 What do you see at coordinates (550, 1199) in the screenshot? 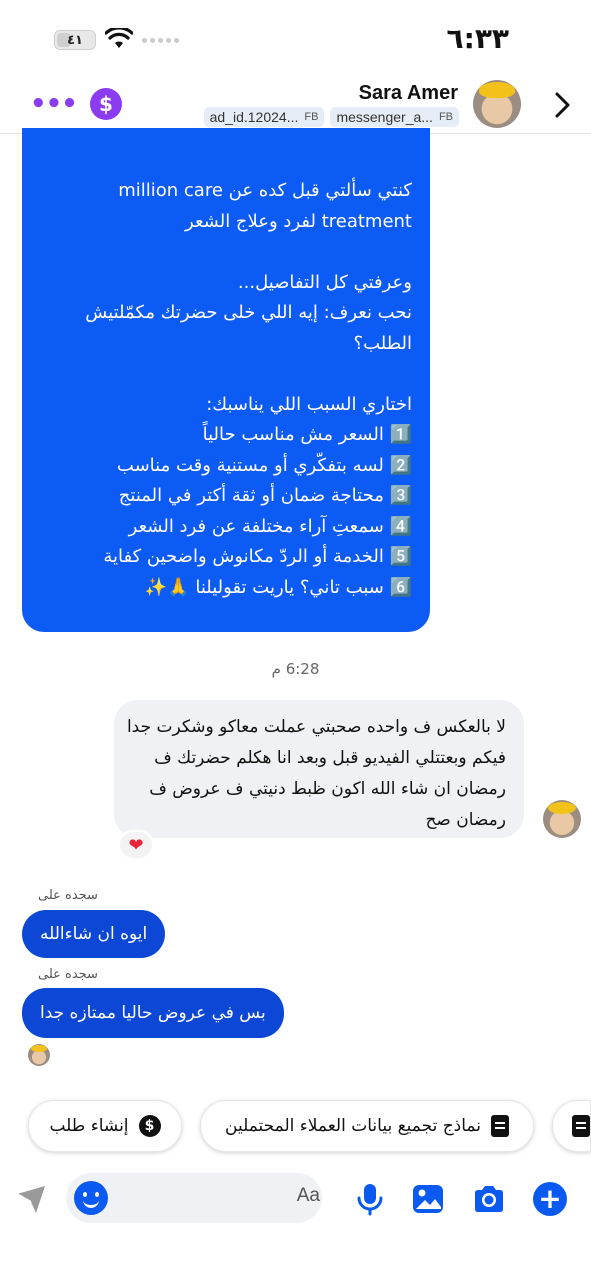
I see `add-icon: +` at bounding box center [550, 1199].